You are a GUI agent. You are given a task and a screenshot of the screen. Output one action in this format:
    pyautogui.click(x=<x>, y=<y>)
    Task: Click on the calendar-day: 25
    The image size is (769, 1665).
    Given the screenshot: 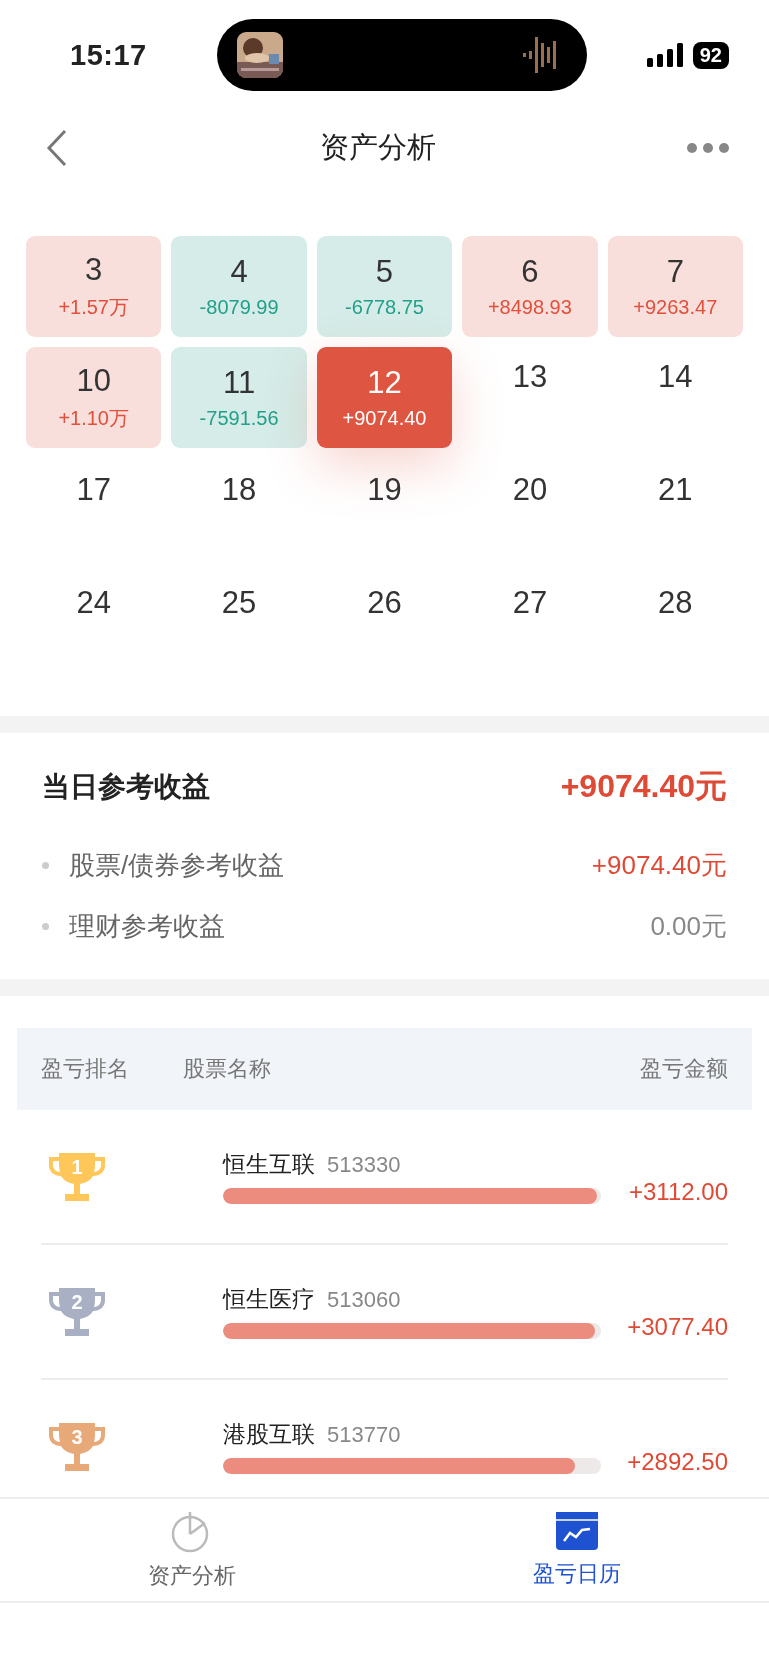 What is the action you would take?
    pyautogui.click(x=239, y=624)
    